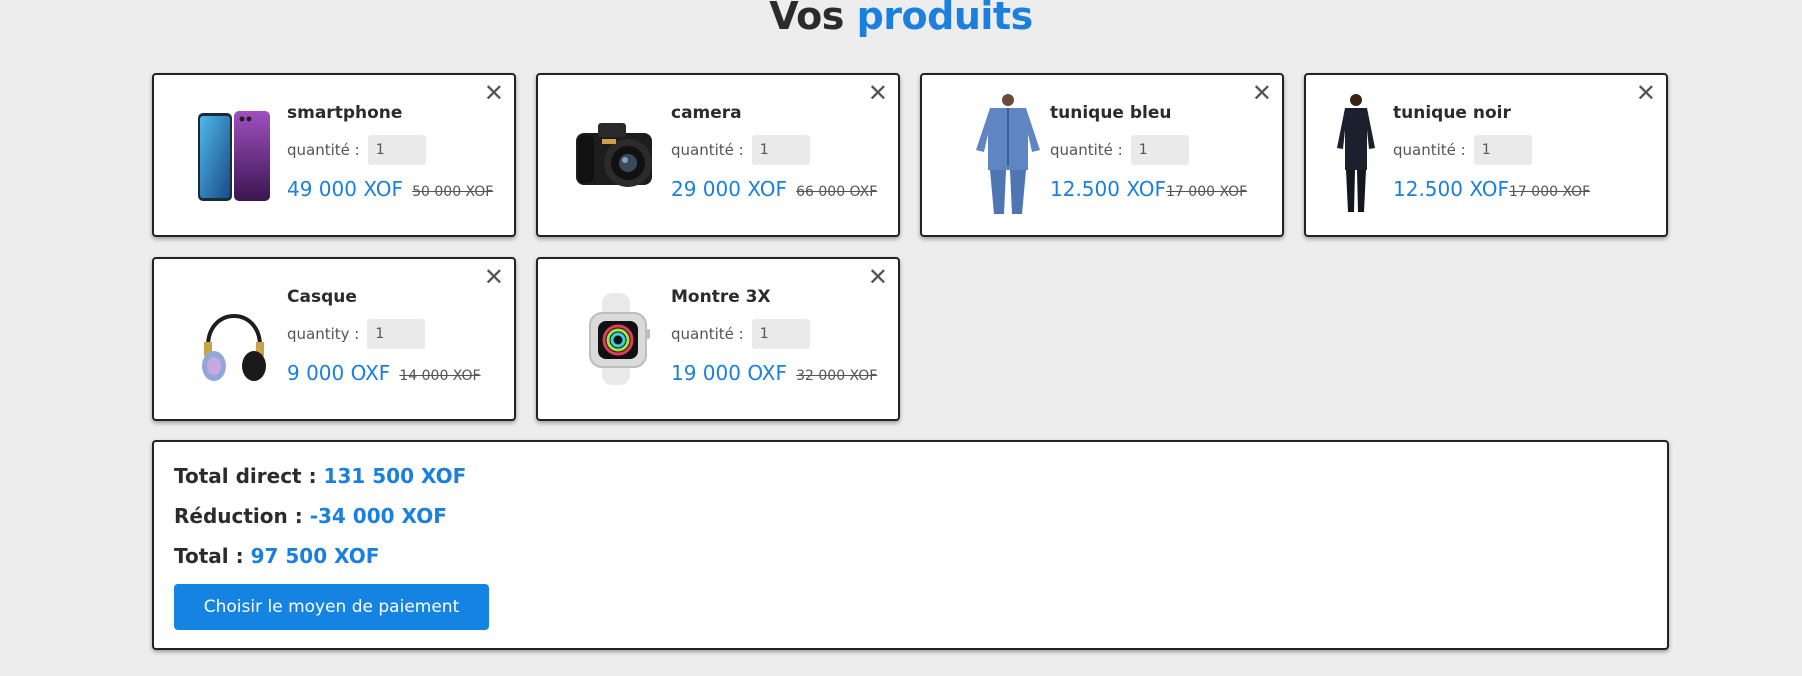 The height and width of the screenshot is (676, 1802). What do you see at coordinates (1008, 155) in the screenshot?
I see `blue-tunic-image` at bounding box center [1008, 155].